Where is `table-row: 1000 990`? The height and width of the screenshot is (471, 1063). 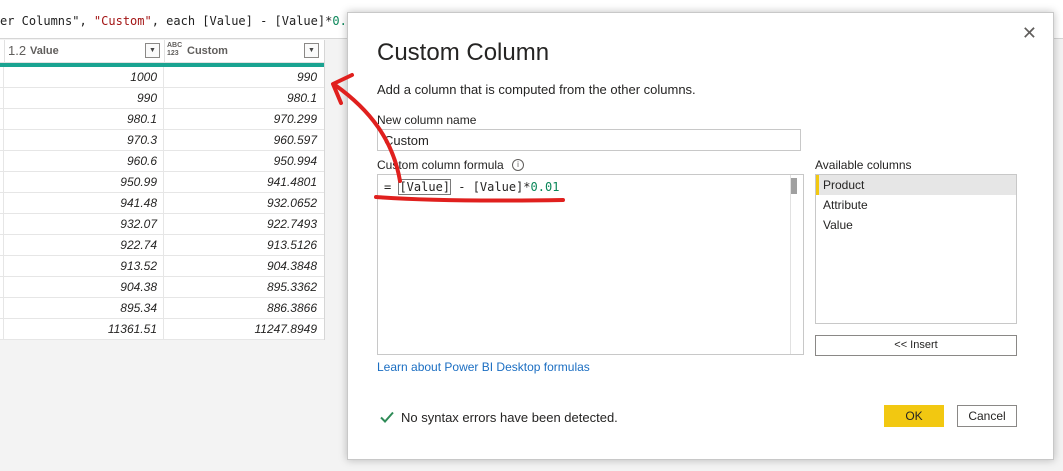
table-row: 1000 990 is located at coordinates (162, 77).